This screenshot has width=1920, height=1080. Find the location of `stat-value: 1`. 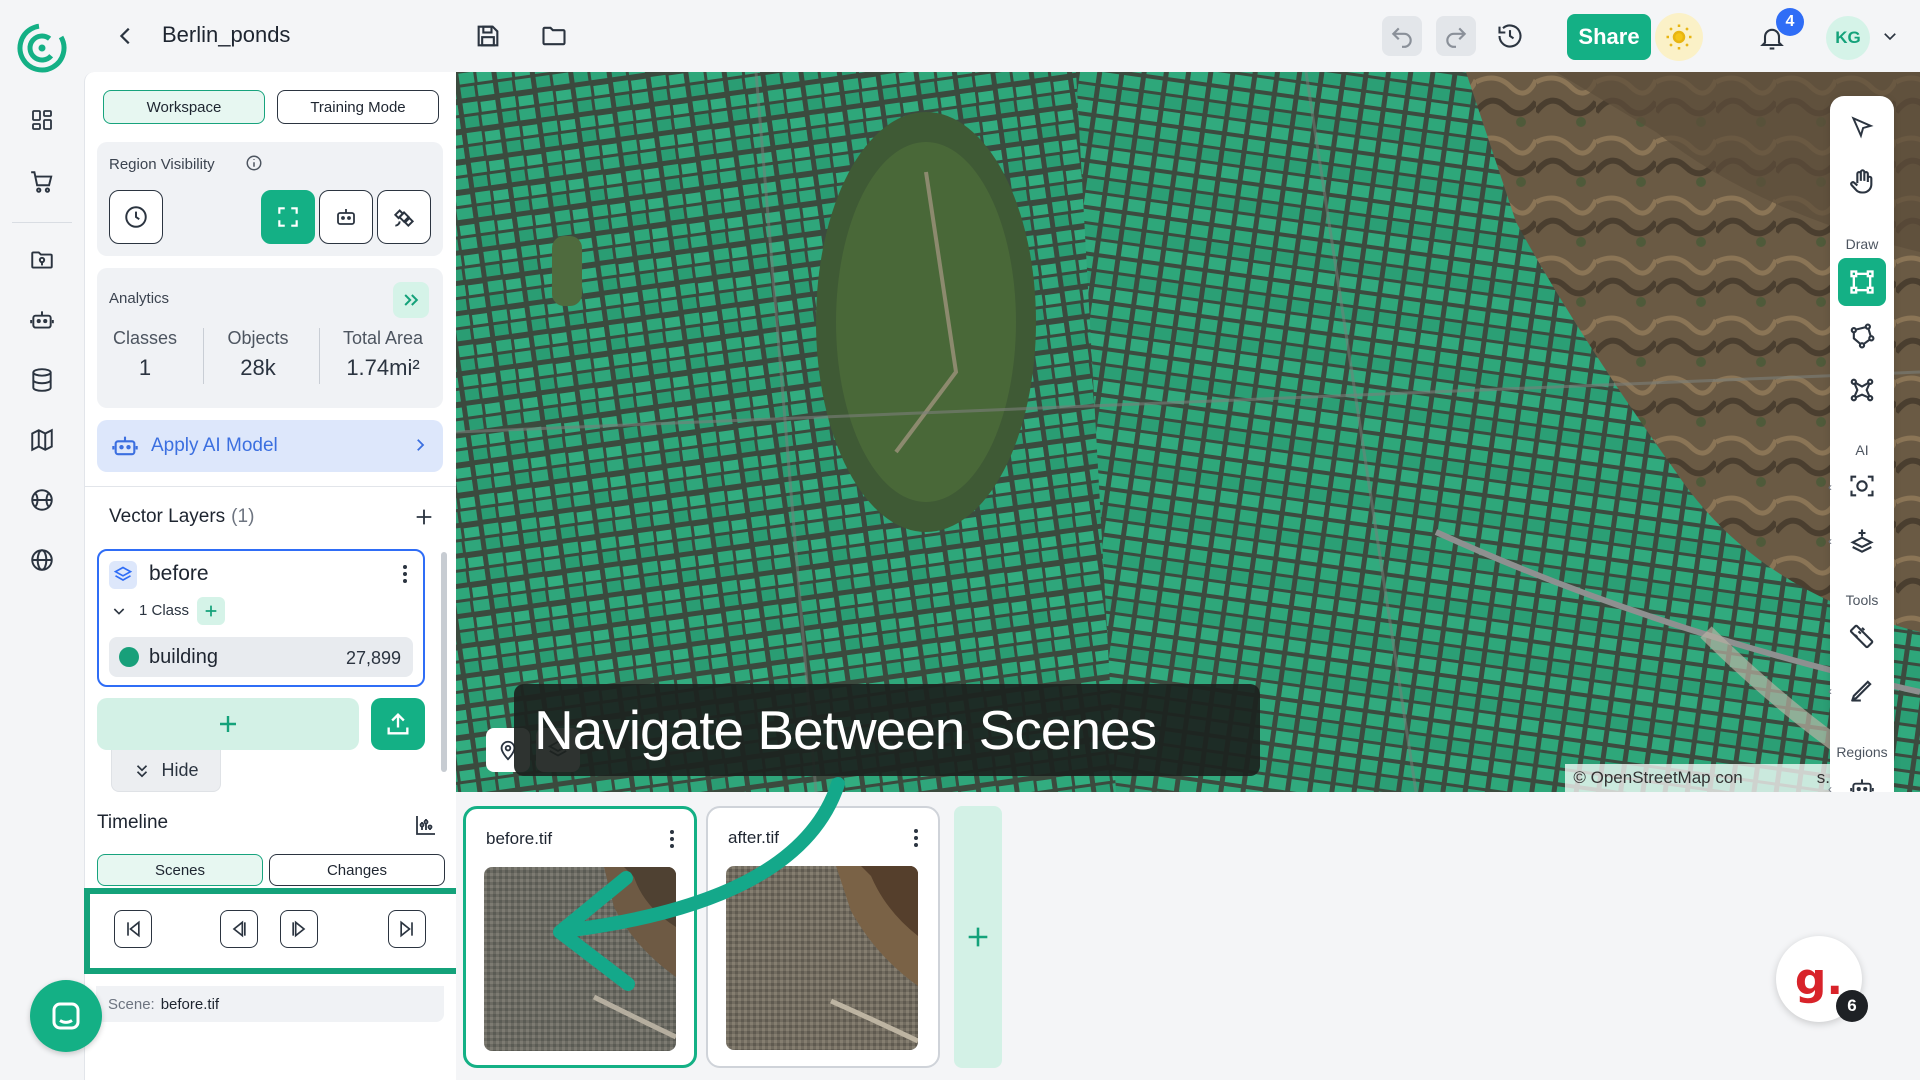

stat-value: 1 is located at coordinates (145, 367).